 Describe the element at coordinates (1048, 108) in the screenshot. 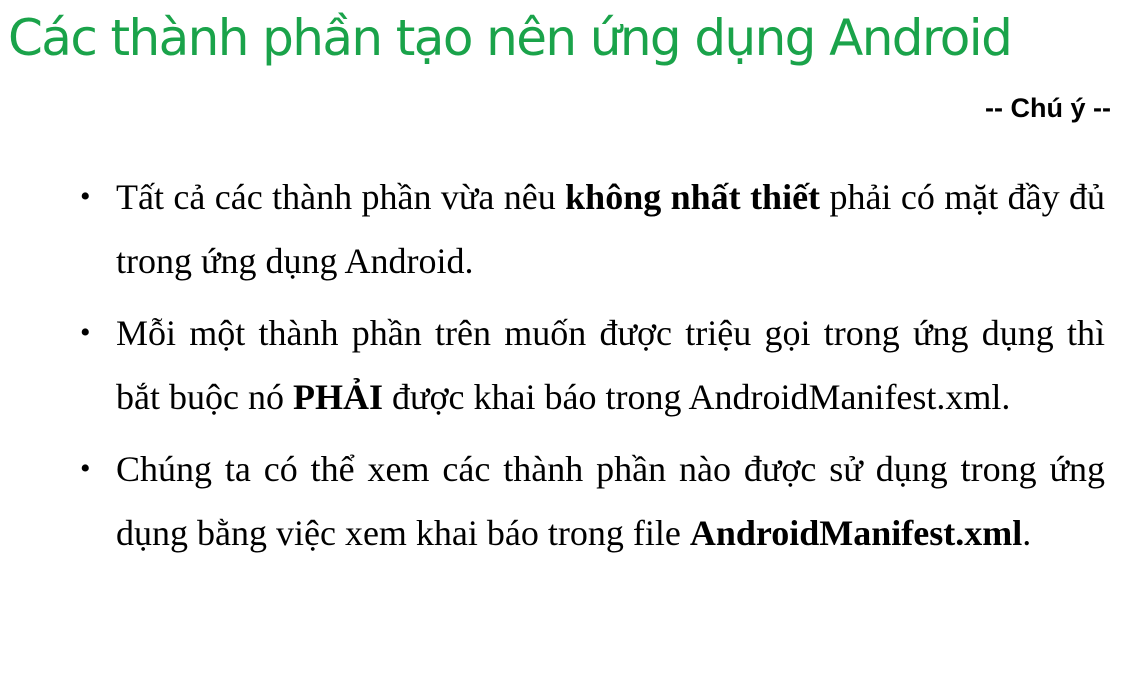

I see `slide-subtitle: -- Chú ý --` at that location.